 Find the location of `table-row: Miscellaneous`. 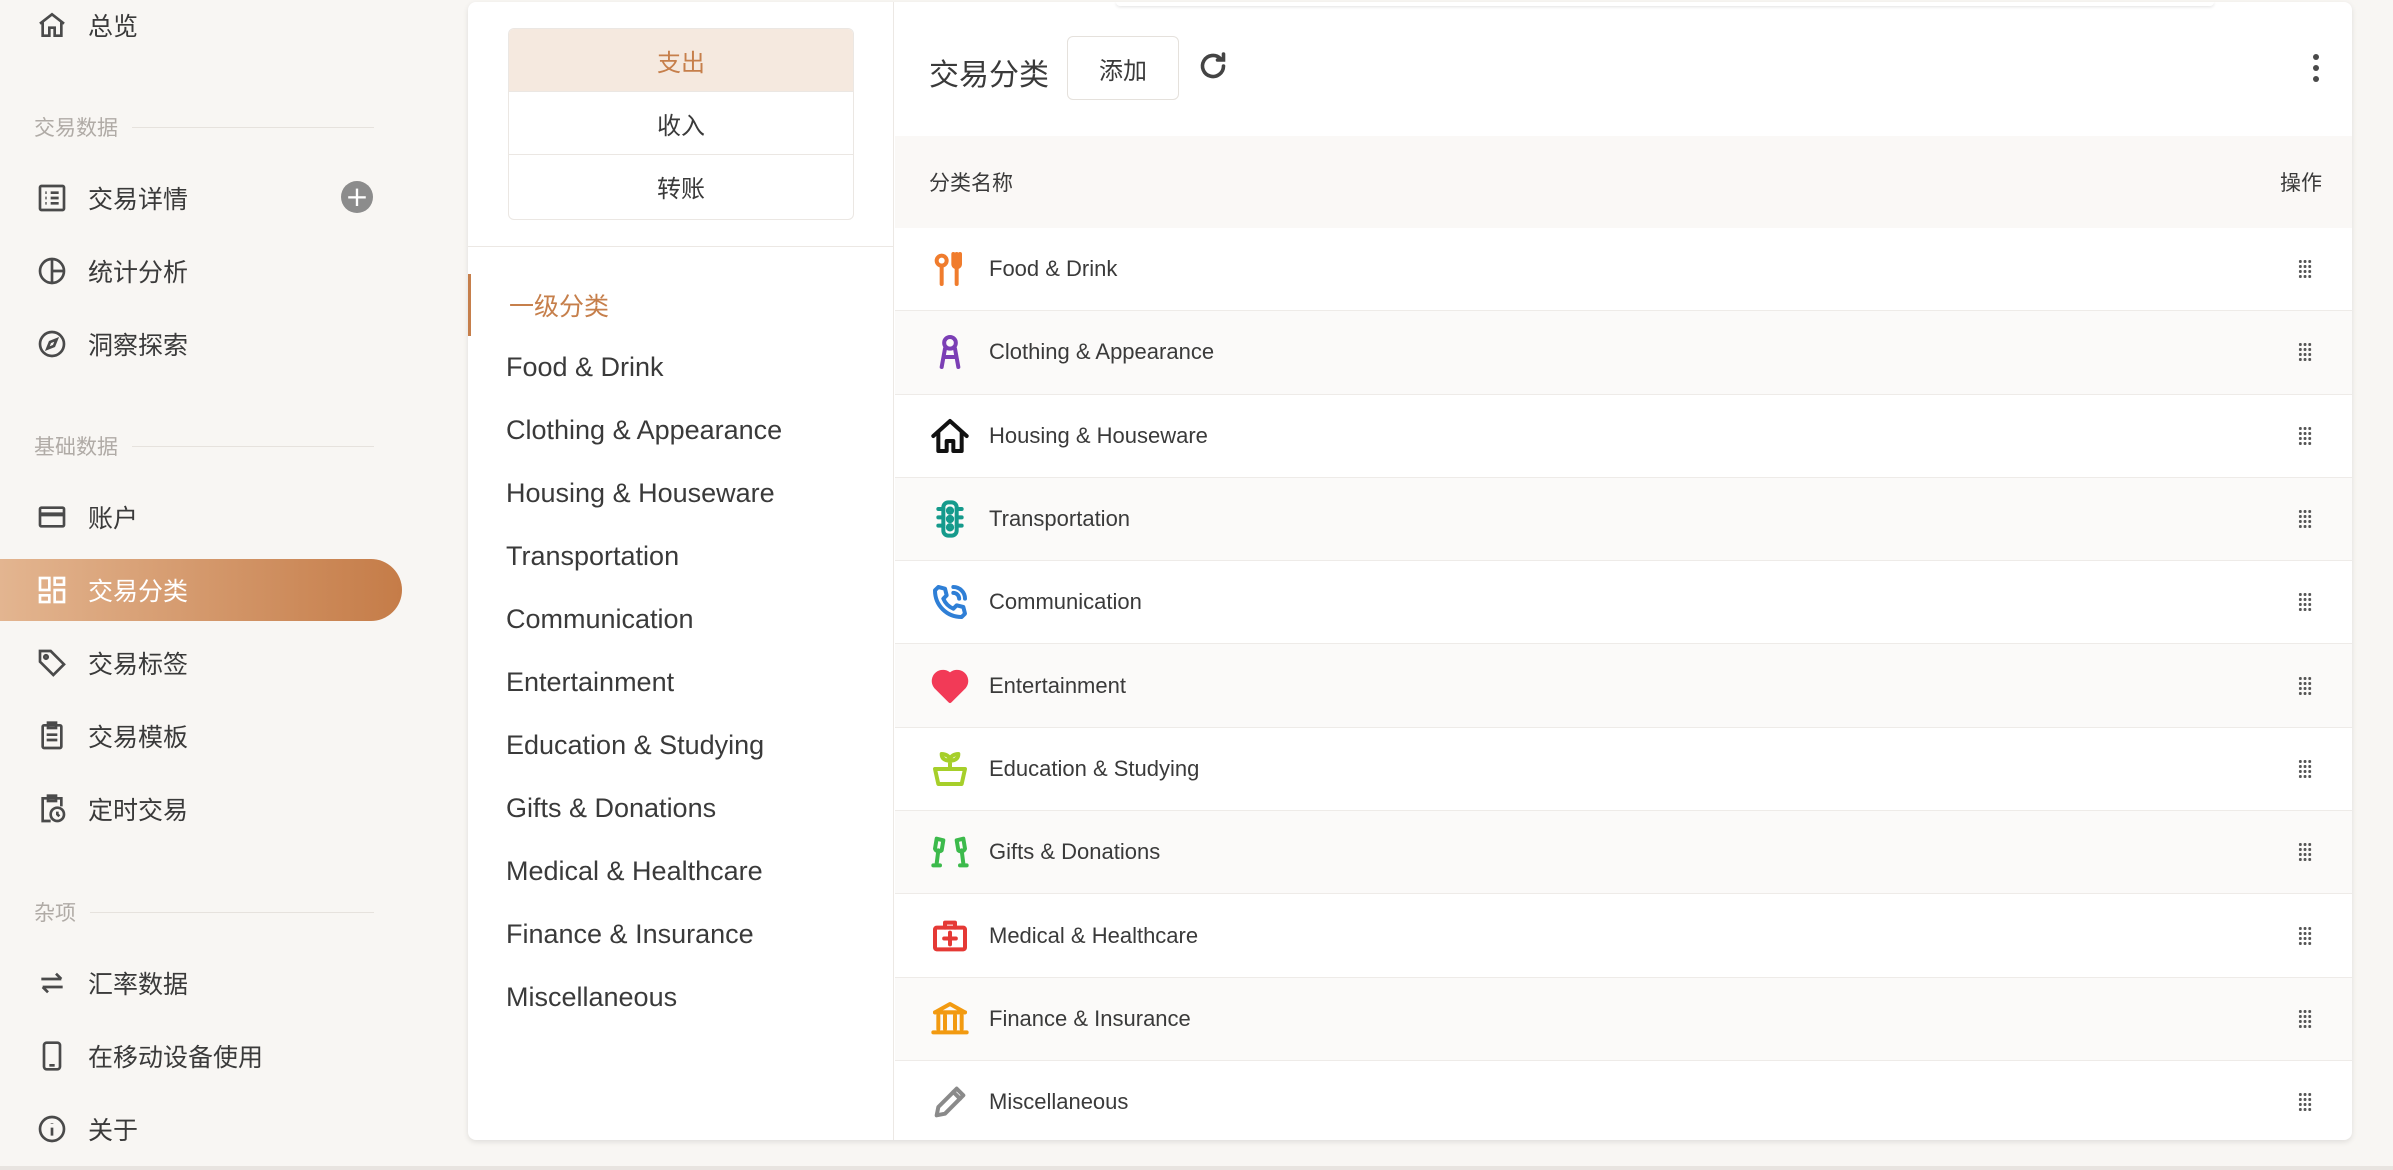

table-row: Miscellaneous is located at coordinates (1623, 1100).